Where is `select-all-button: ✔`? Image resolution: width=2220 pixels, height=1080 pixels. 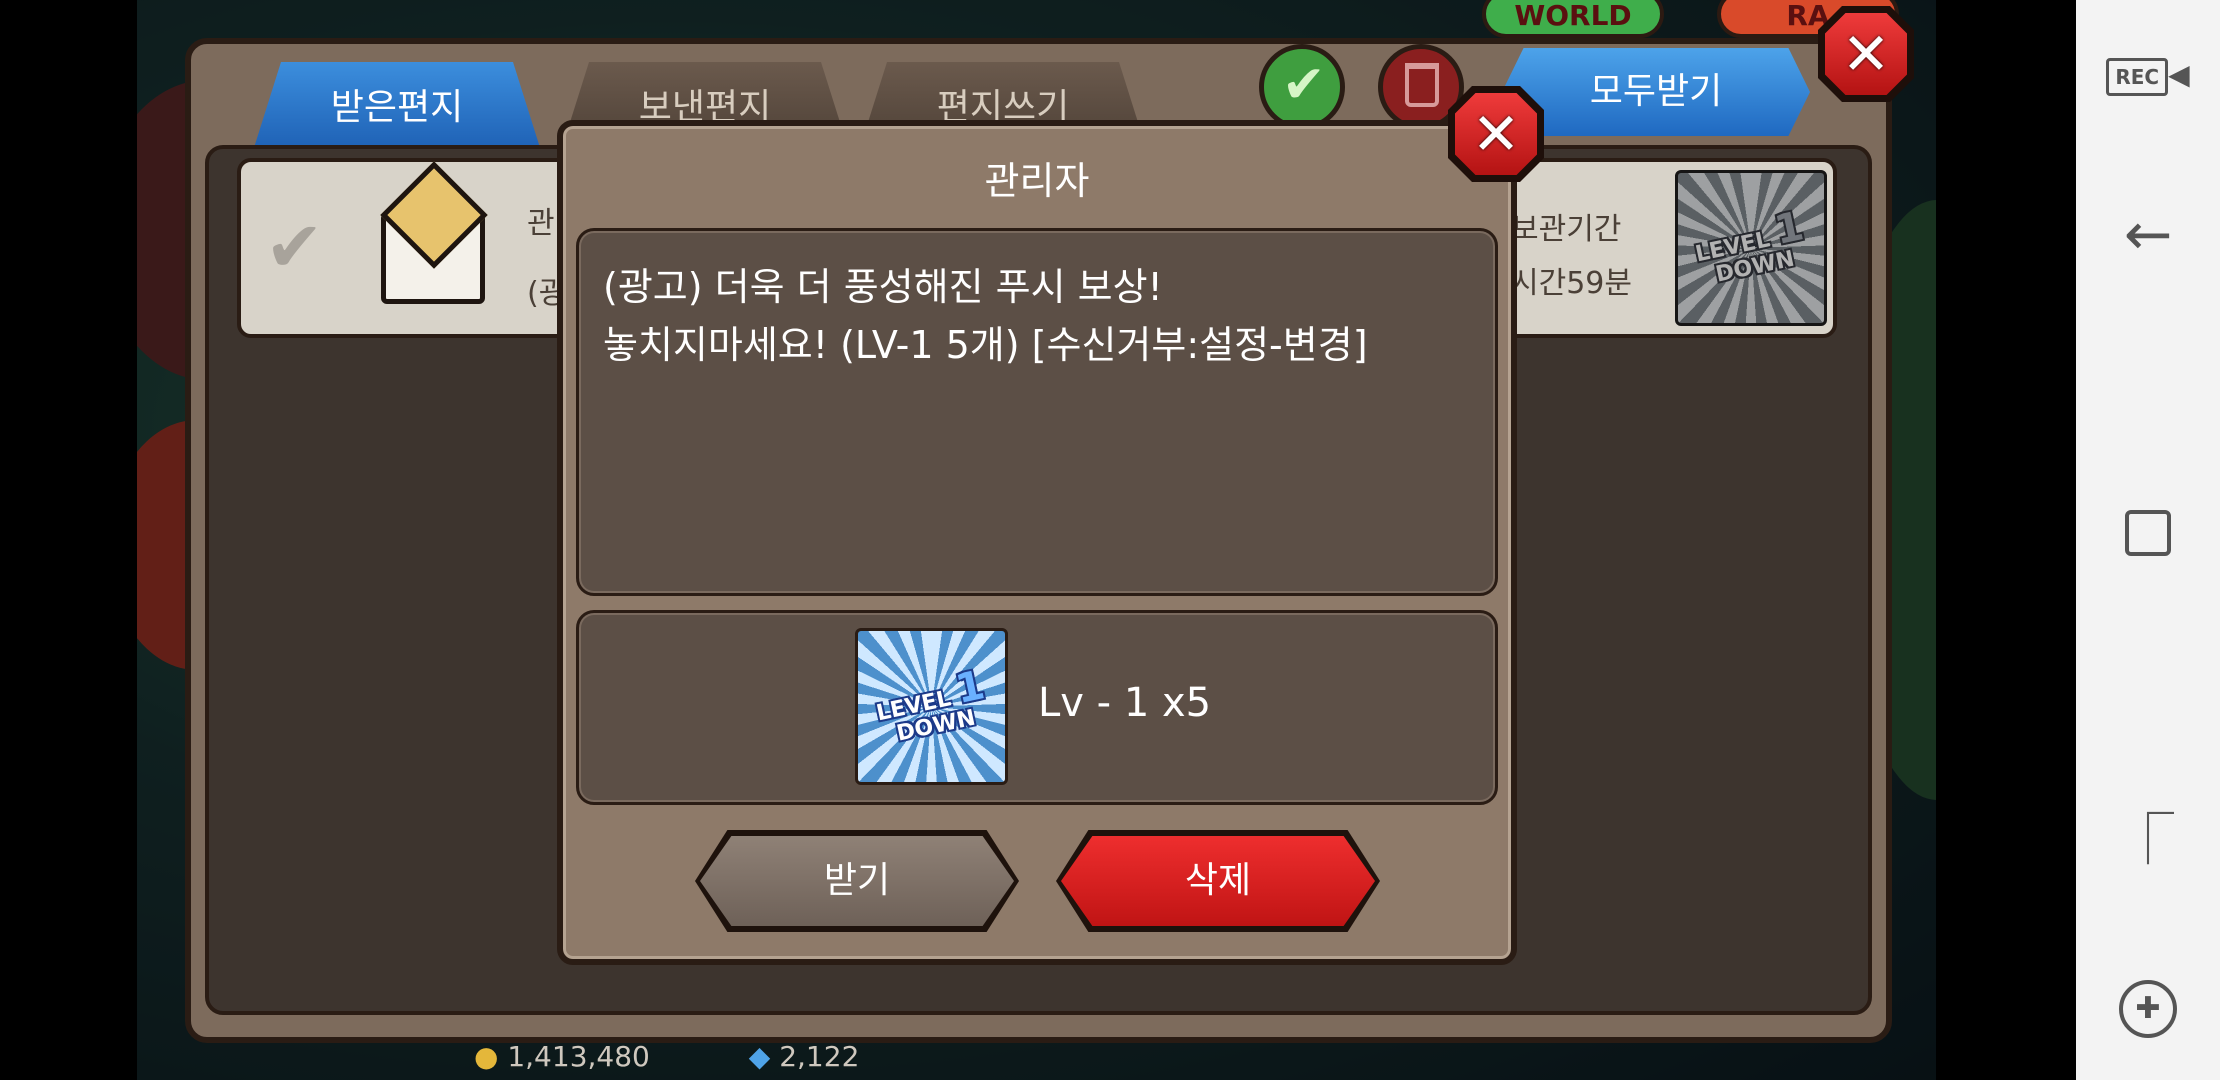 select-all-button: ✔ is located at coordinates (1302, 87).